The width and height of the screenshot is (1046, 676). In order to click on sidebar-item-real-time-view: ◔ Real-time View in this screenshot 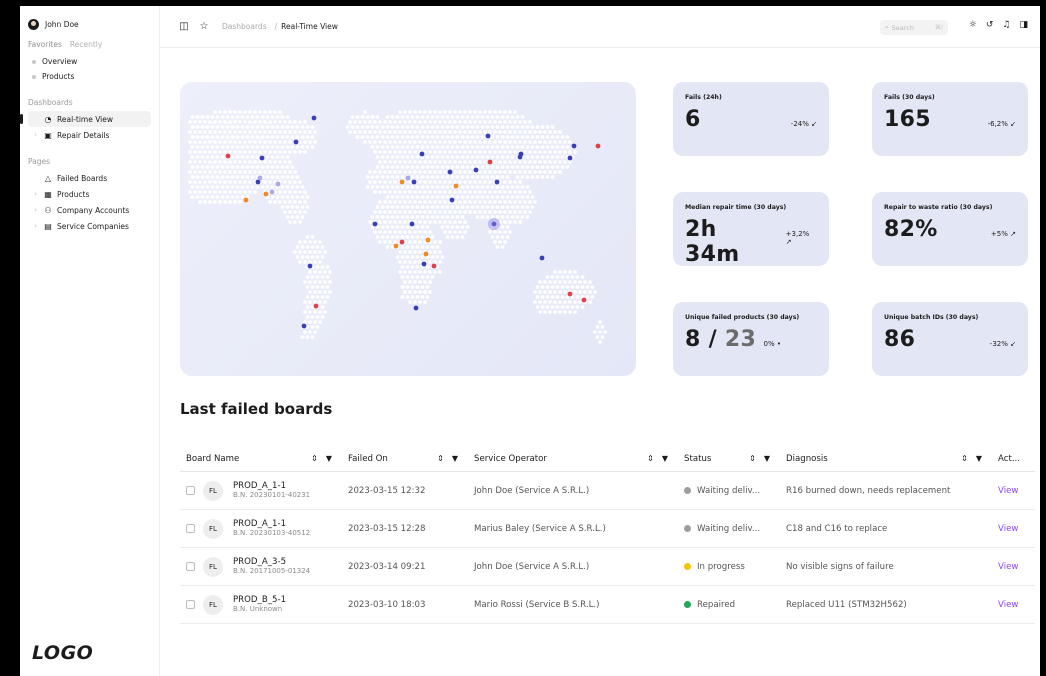, I will do `click(85, 119)`.